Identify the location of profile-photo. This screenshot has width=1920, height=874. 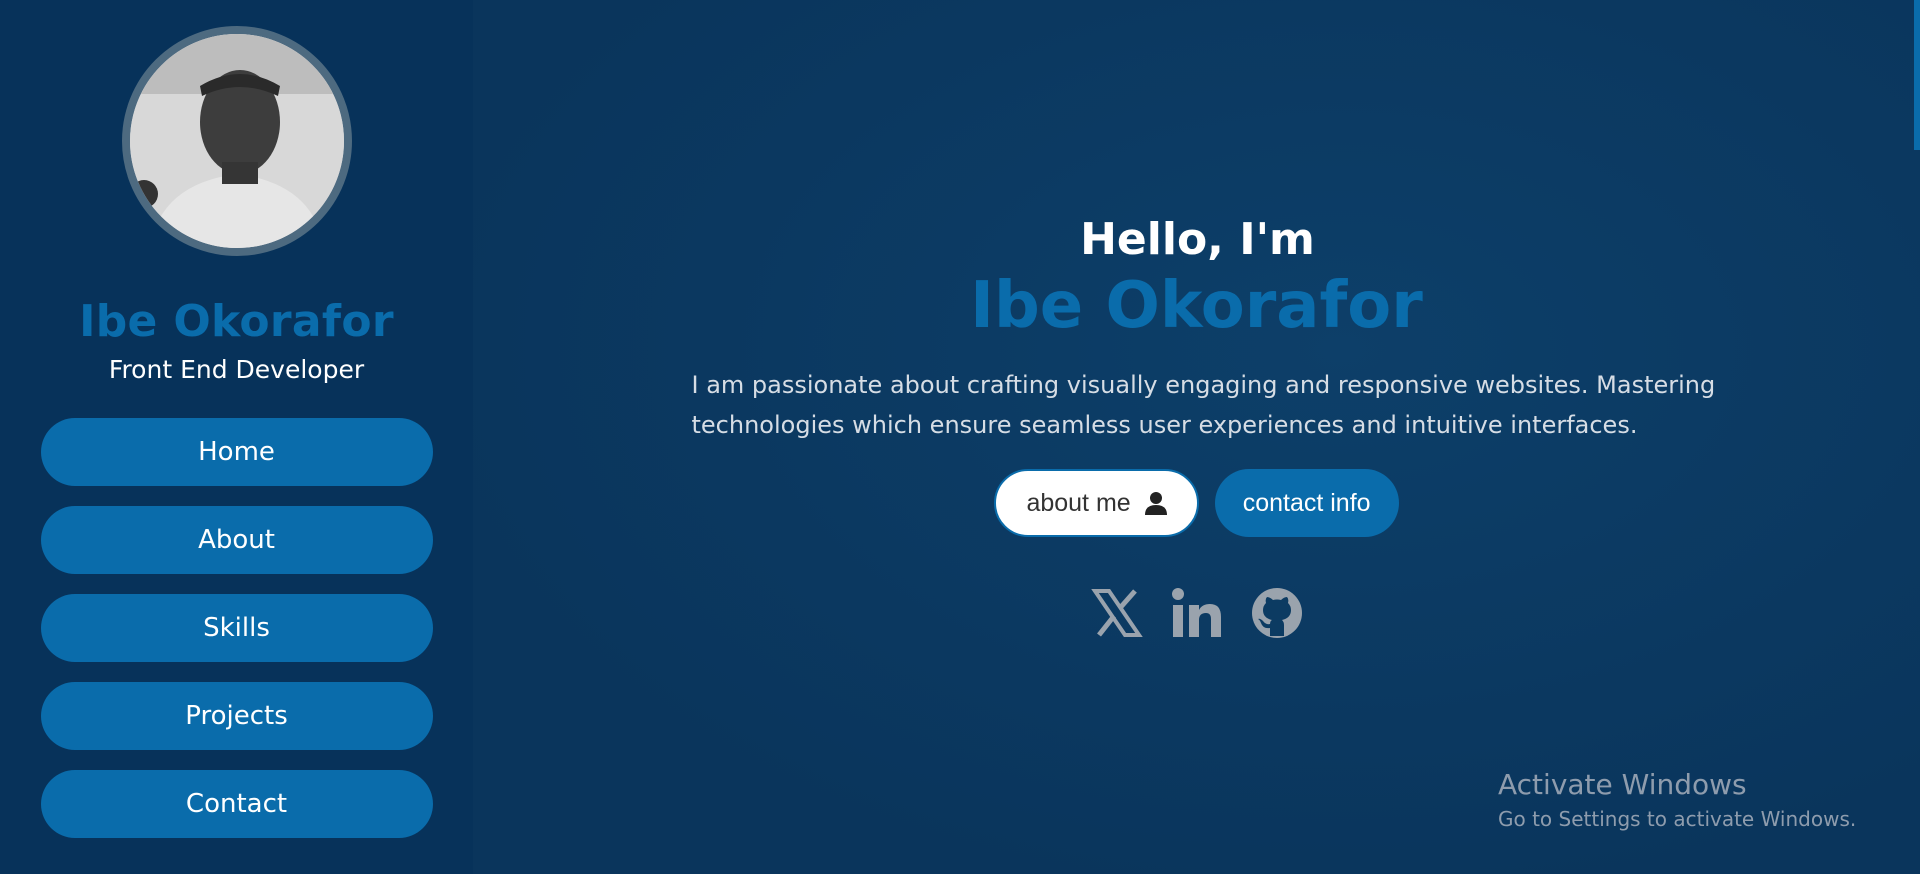
(236, 141).